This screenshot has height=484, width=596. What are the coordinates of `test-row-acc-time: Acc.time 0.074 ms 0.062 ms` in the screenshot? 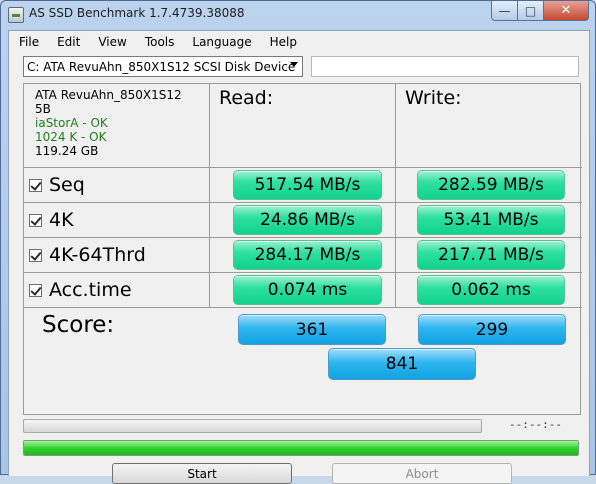 It's located at (303, 290).